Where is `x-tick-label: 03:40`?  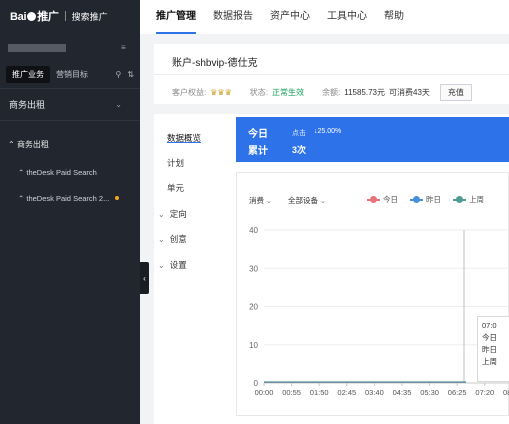
x-tick-label: 03:40 is located at coordinates (374, 392).